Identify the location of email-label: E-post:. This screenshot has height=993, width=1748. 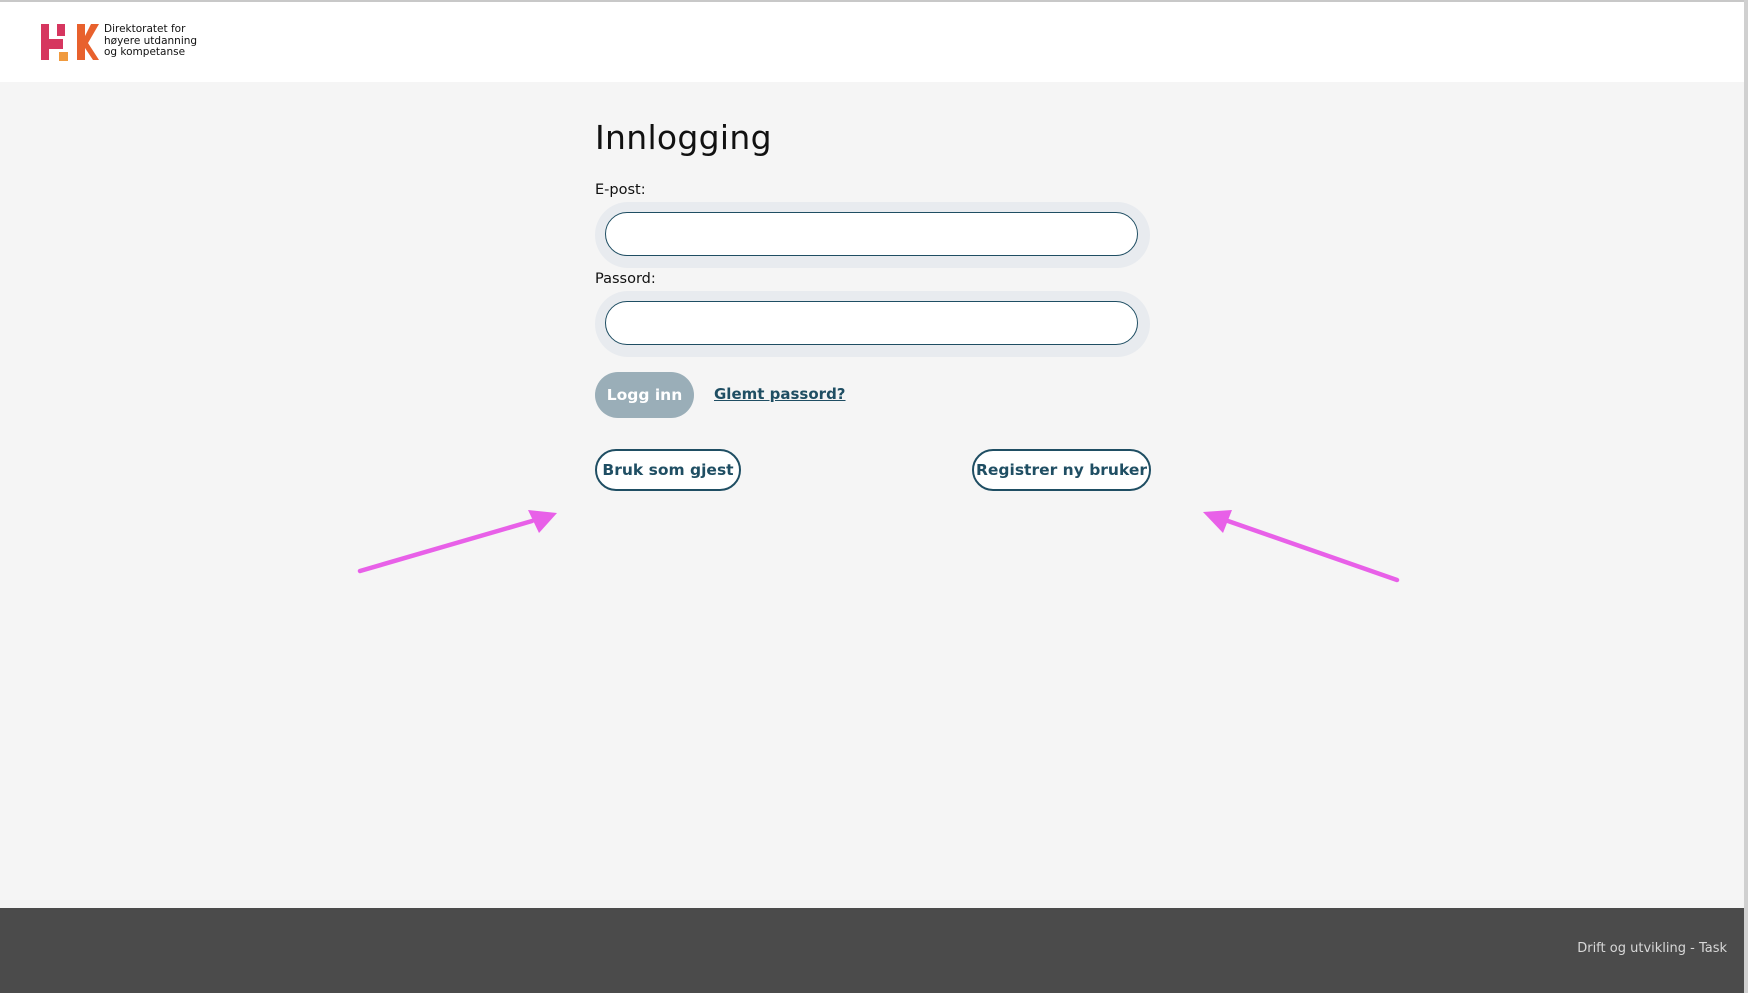
(620, 190).